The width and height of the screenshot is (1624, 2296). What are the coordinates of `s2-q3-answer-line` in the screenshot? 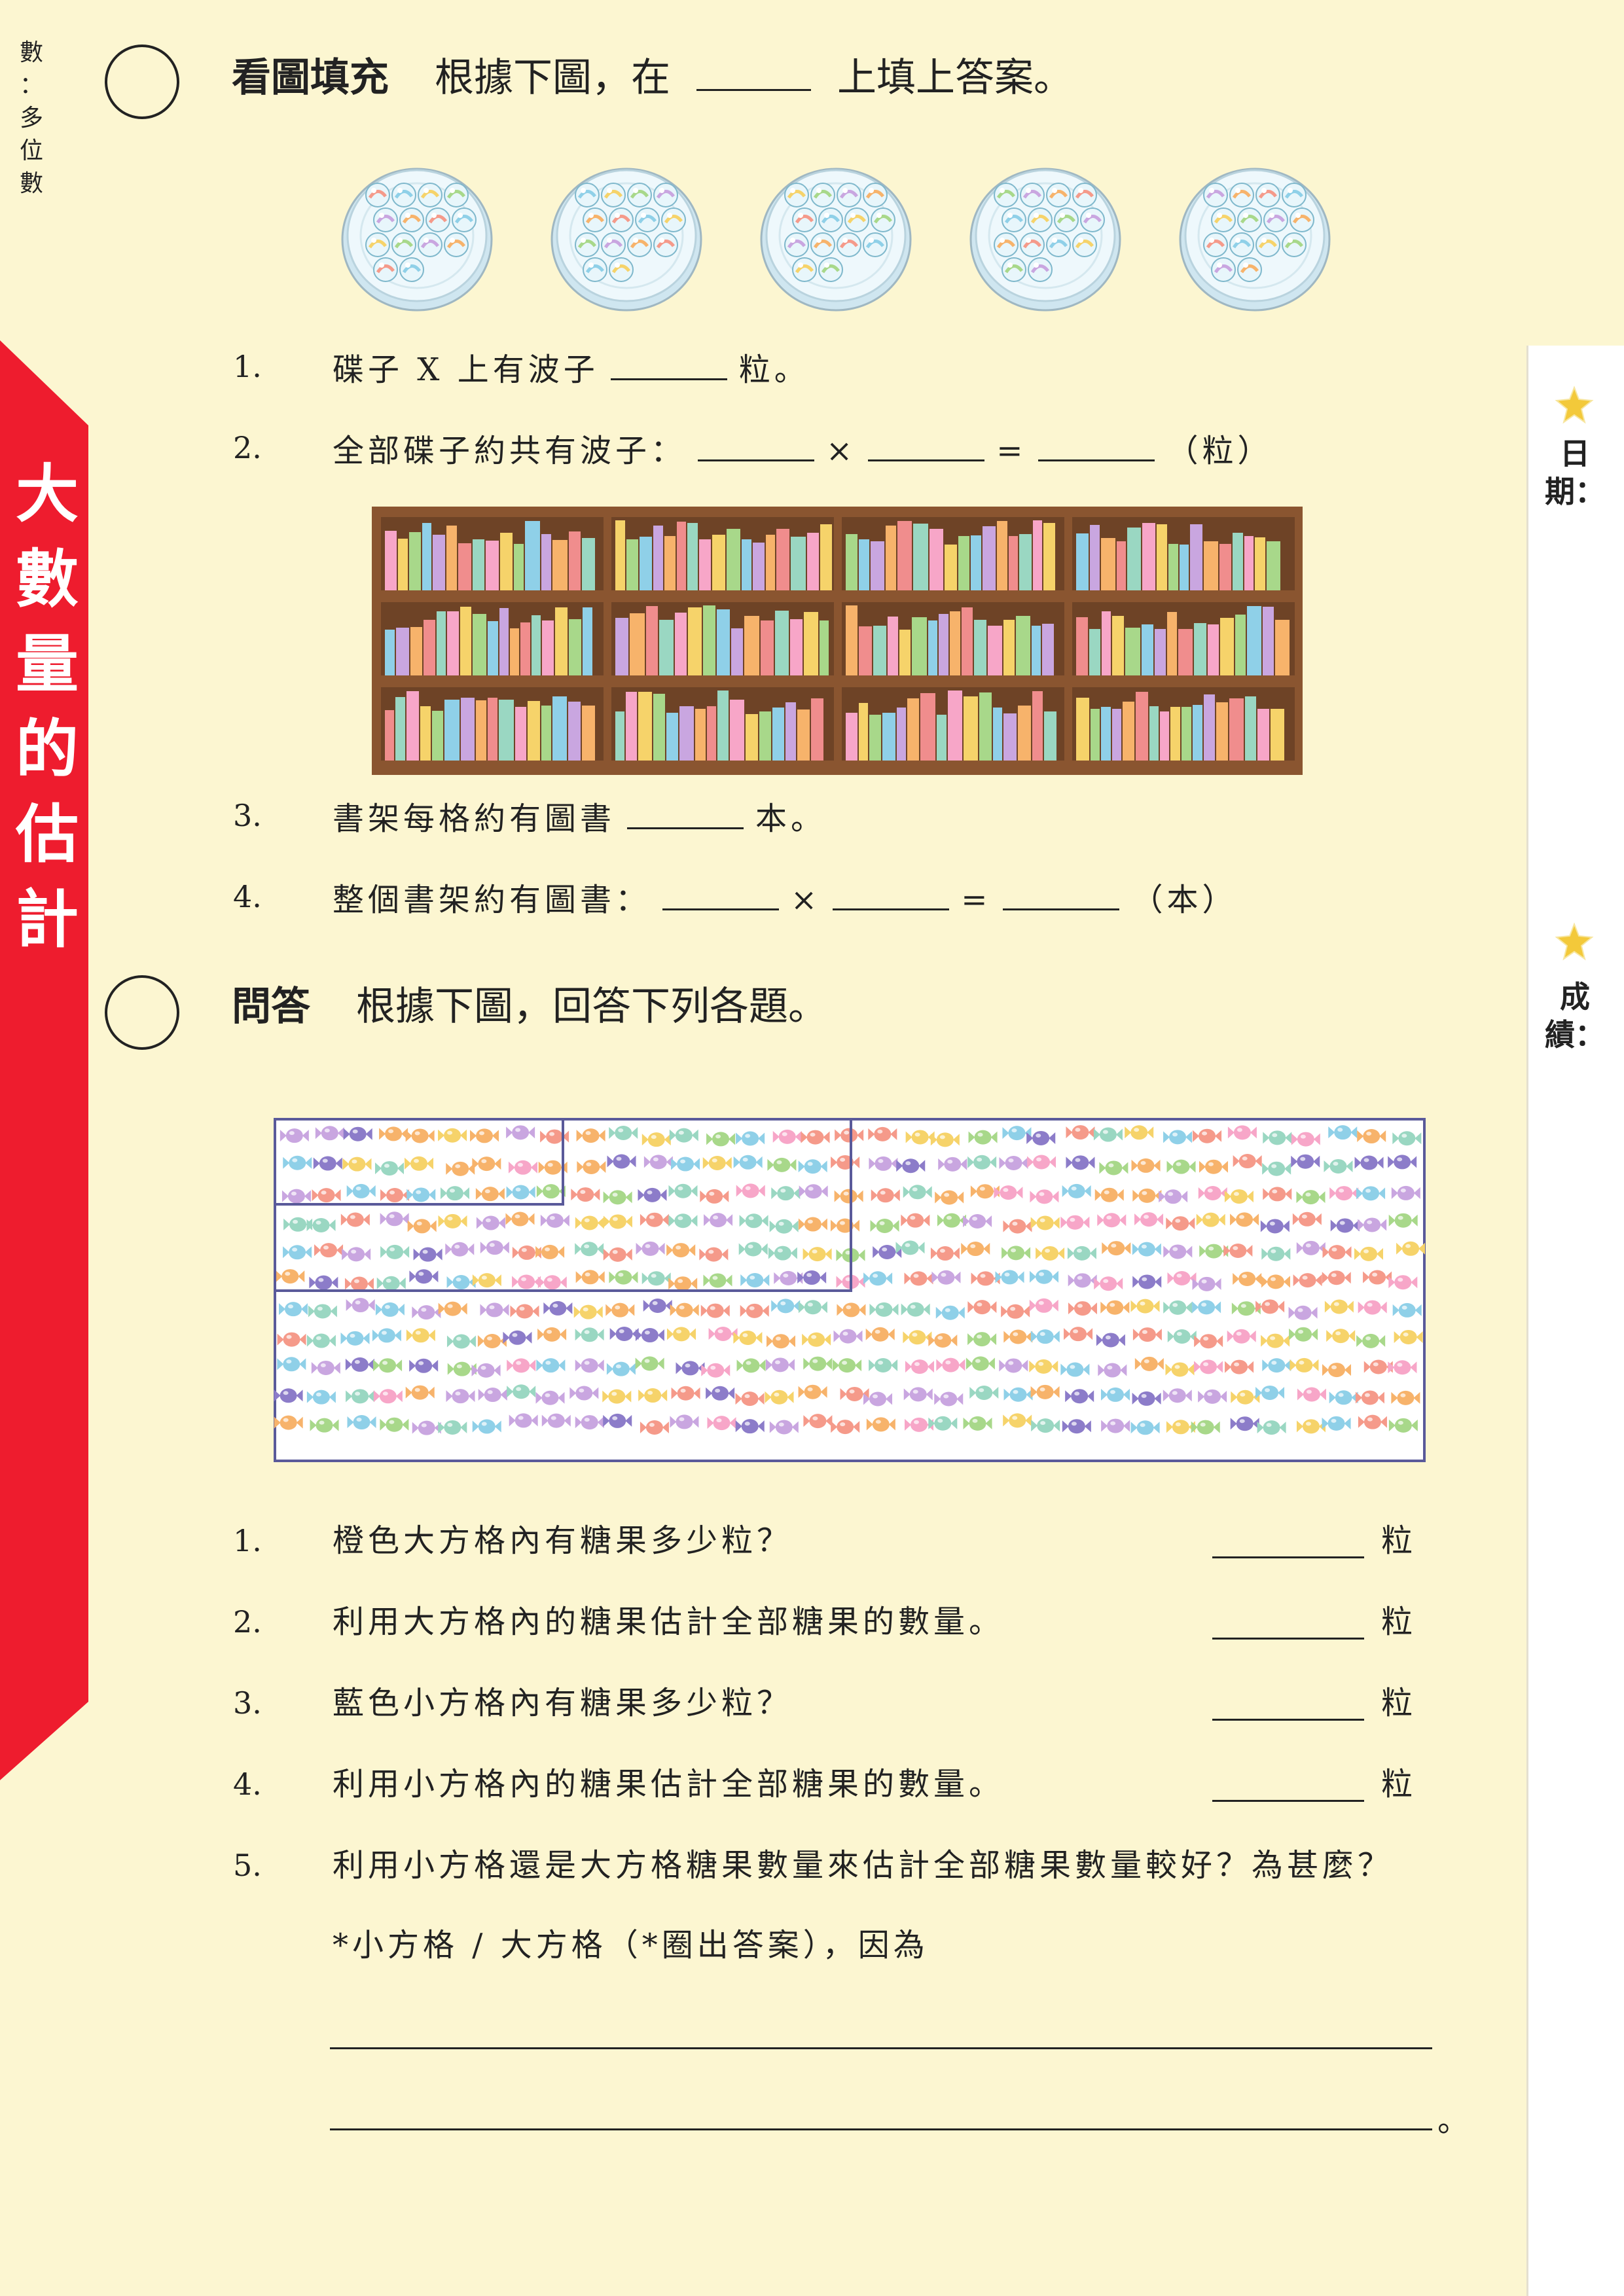 It's located at (1288, 1720).